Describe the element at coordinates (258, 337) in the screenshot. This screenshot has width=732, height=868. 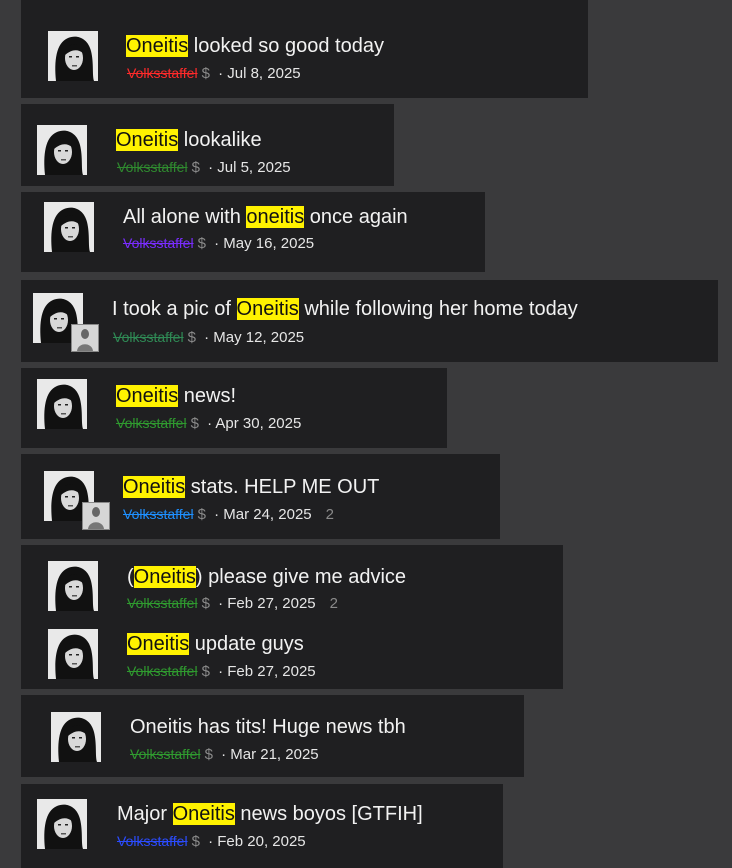
I see `thread-date: May 12, 2025` at that location.